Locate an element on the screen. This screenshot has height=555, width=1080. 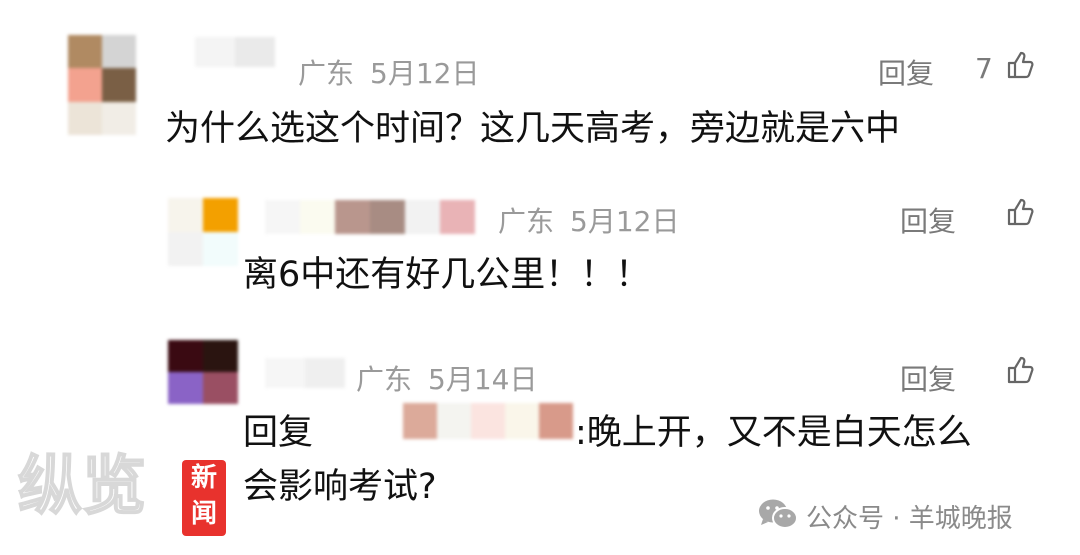
mentioned-username-blurred is located at coordinates (488, 421).